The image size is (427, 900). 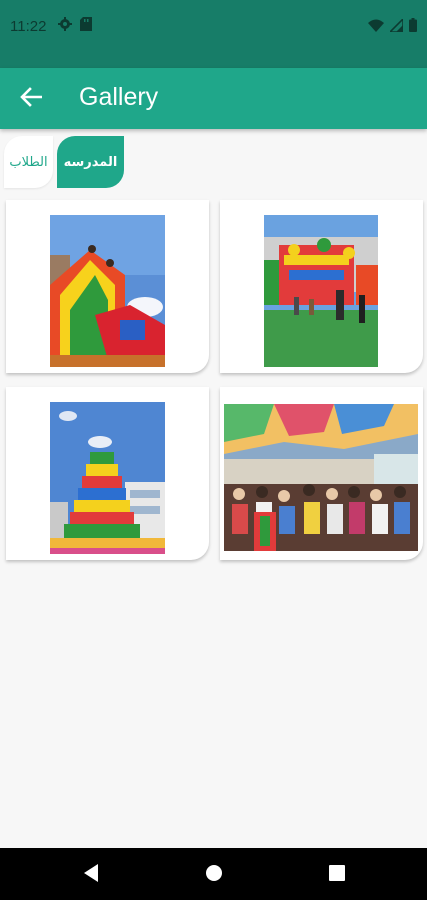 I want to click on battery-icon, so click(x=413, y=27).